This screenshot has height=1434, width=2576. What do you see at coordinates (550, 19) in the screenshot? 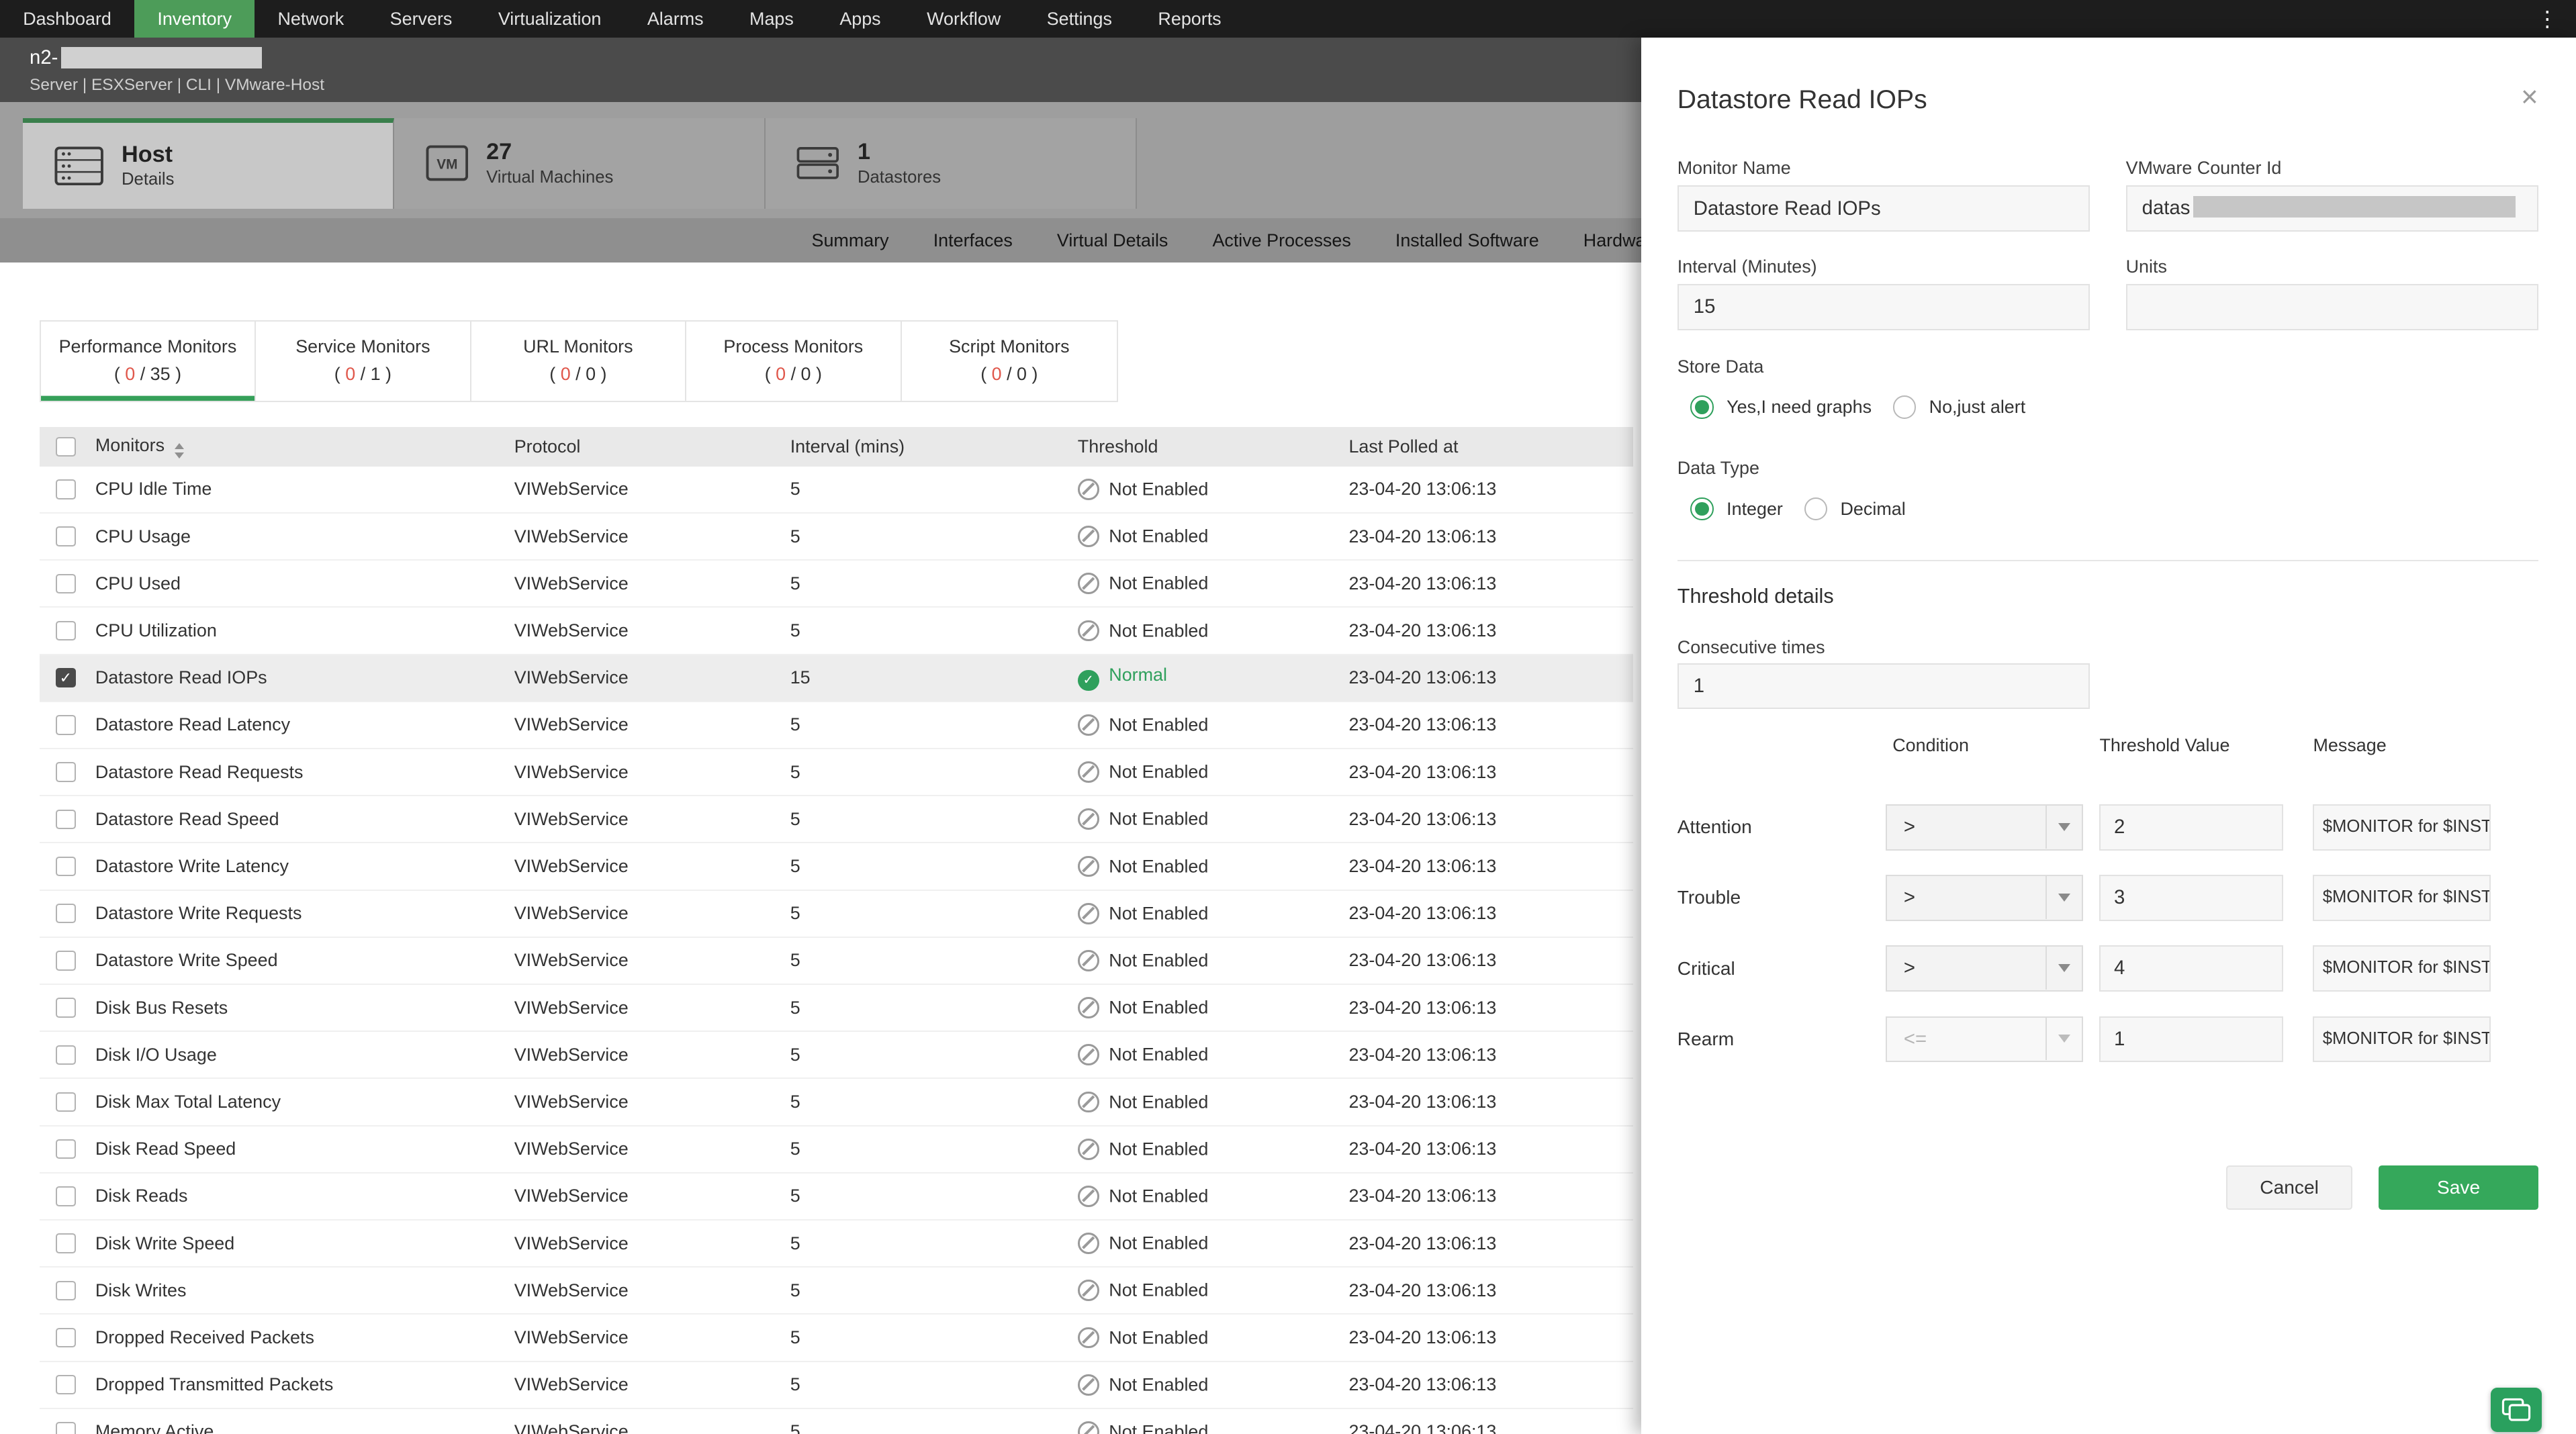
I see `nav-item-virtualization: Virtualization` at bounding box center [550, 19].